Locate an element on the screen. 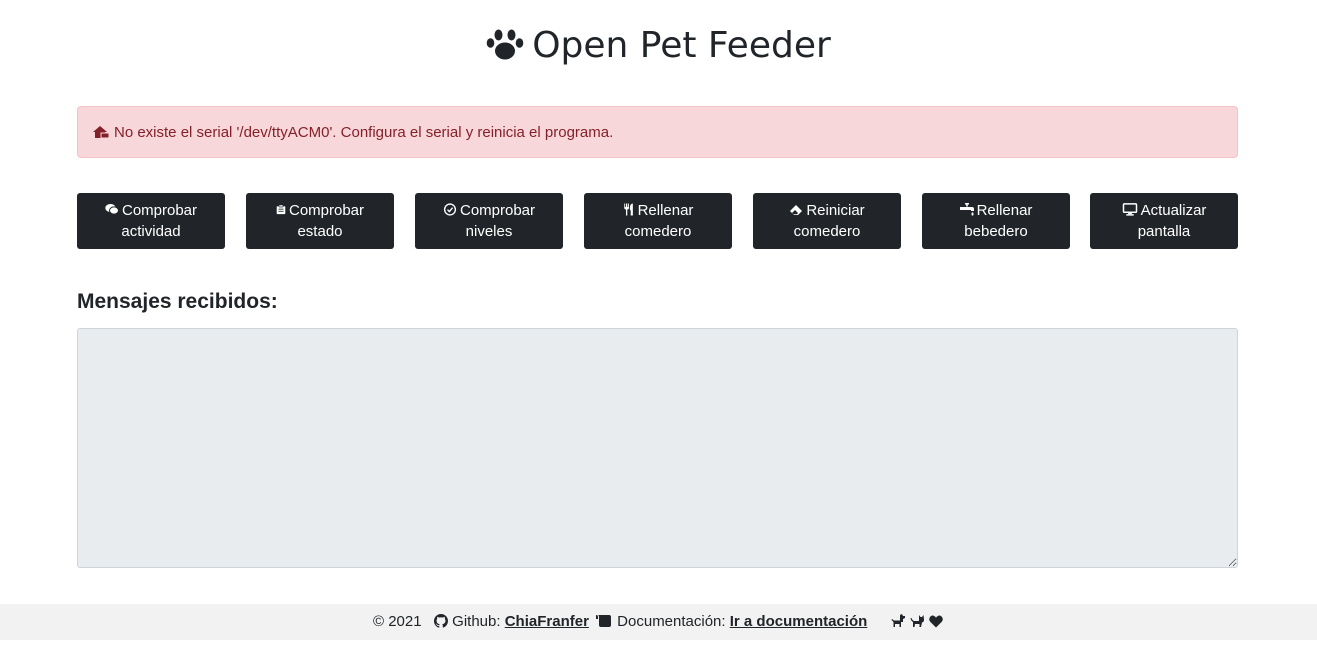  paw-icon is located at coordinates (505, 44).